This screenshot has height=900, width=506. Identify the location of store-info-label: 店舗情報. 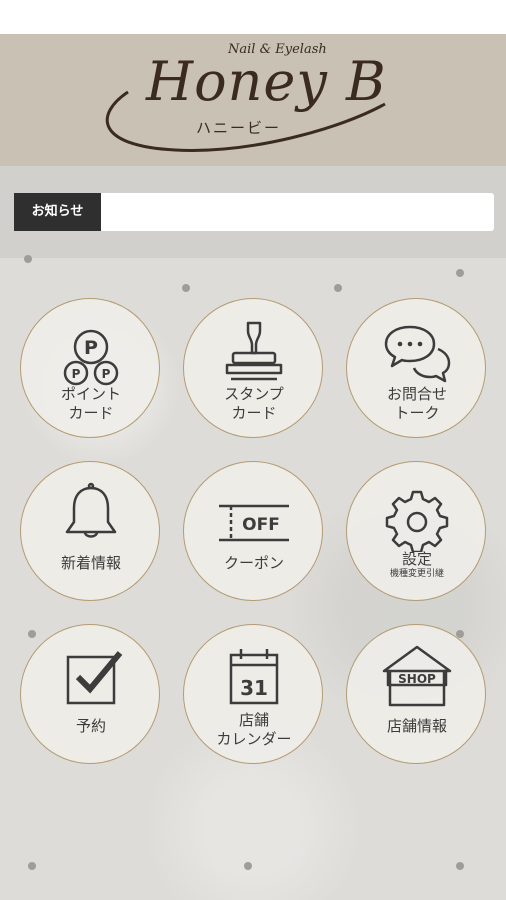
(416, 726).